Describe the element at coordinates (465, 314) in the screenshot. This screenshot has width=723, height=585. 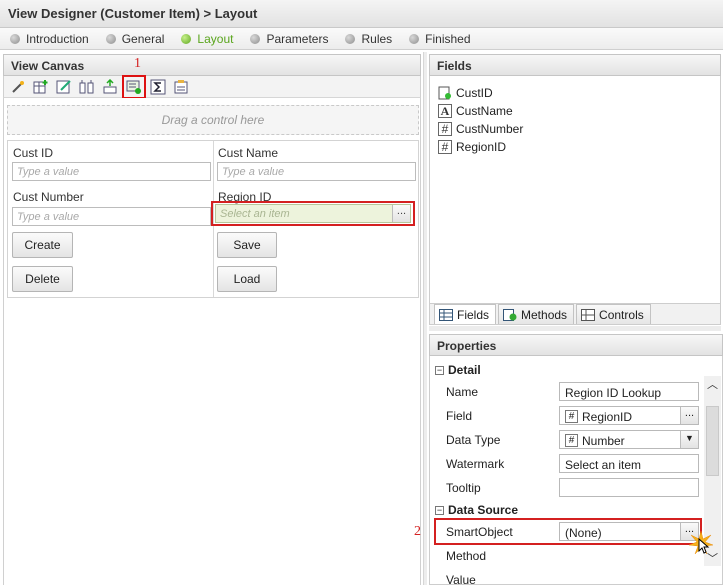
I see `tab-fields: Fields` at that location.